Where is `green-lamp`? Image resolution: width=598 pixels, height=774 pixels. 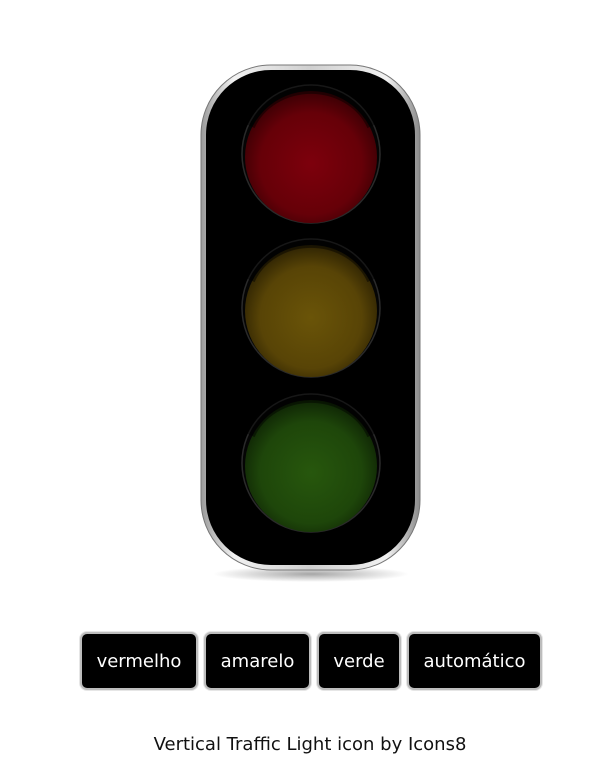 green-lamp is located at coordinates (311, 462).